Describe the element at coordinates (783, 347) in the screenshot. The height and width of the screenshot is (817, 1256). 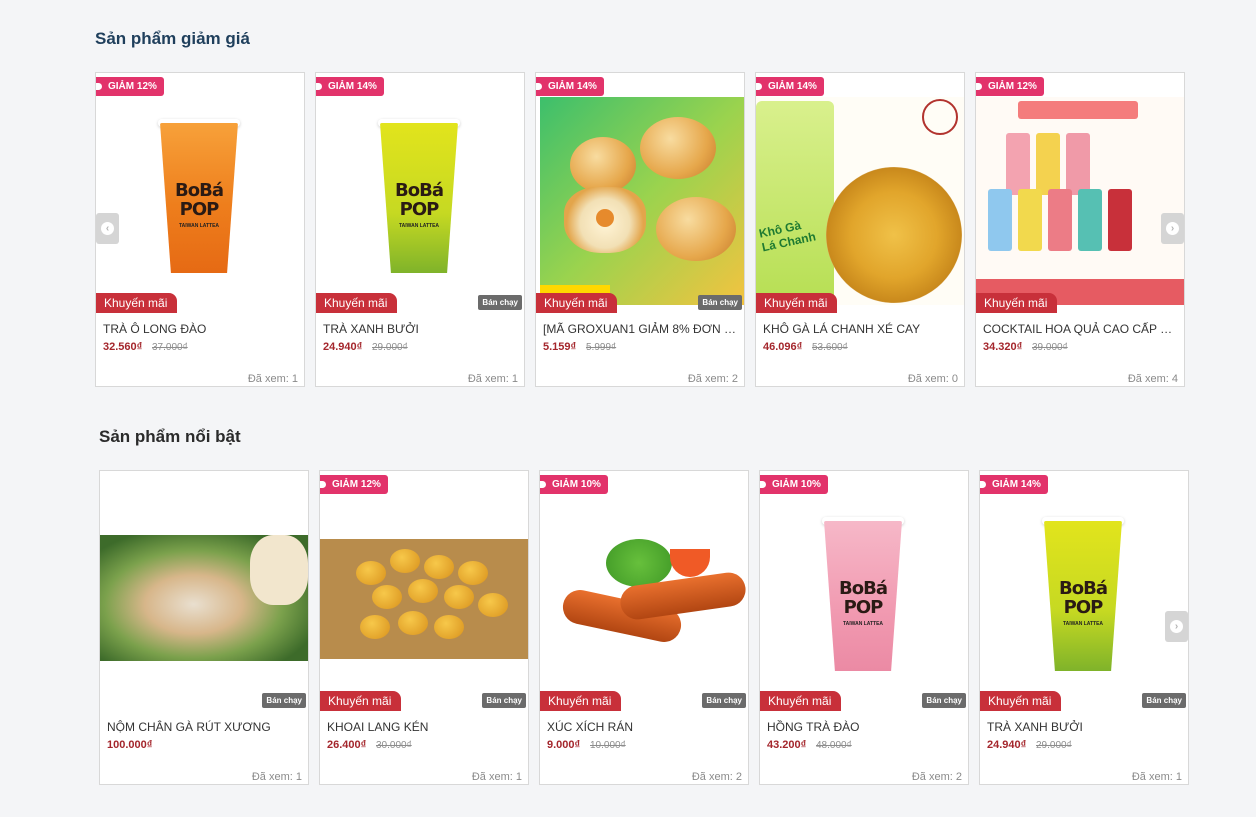
I see `product-price: 46.096₫` at that location.